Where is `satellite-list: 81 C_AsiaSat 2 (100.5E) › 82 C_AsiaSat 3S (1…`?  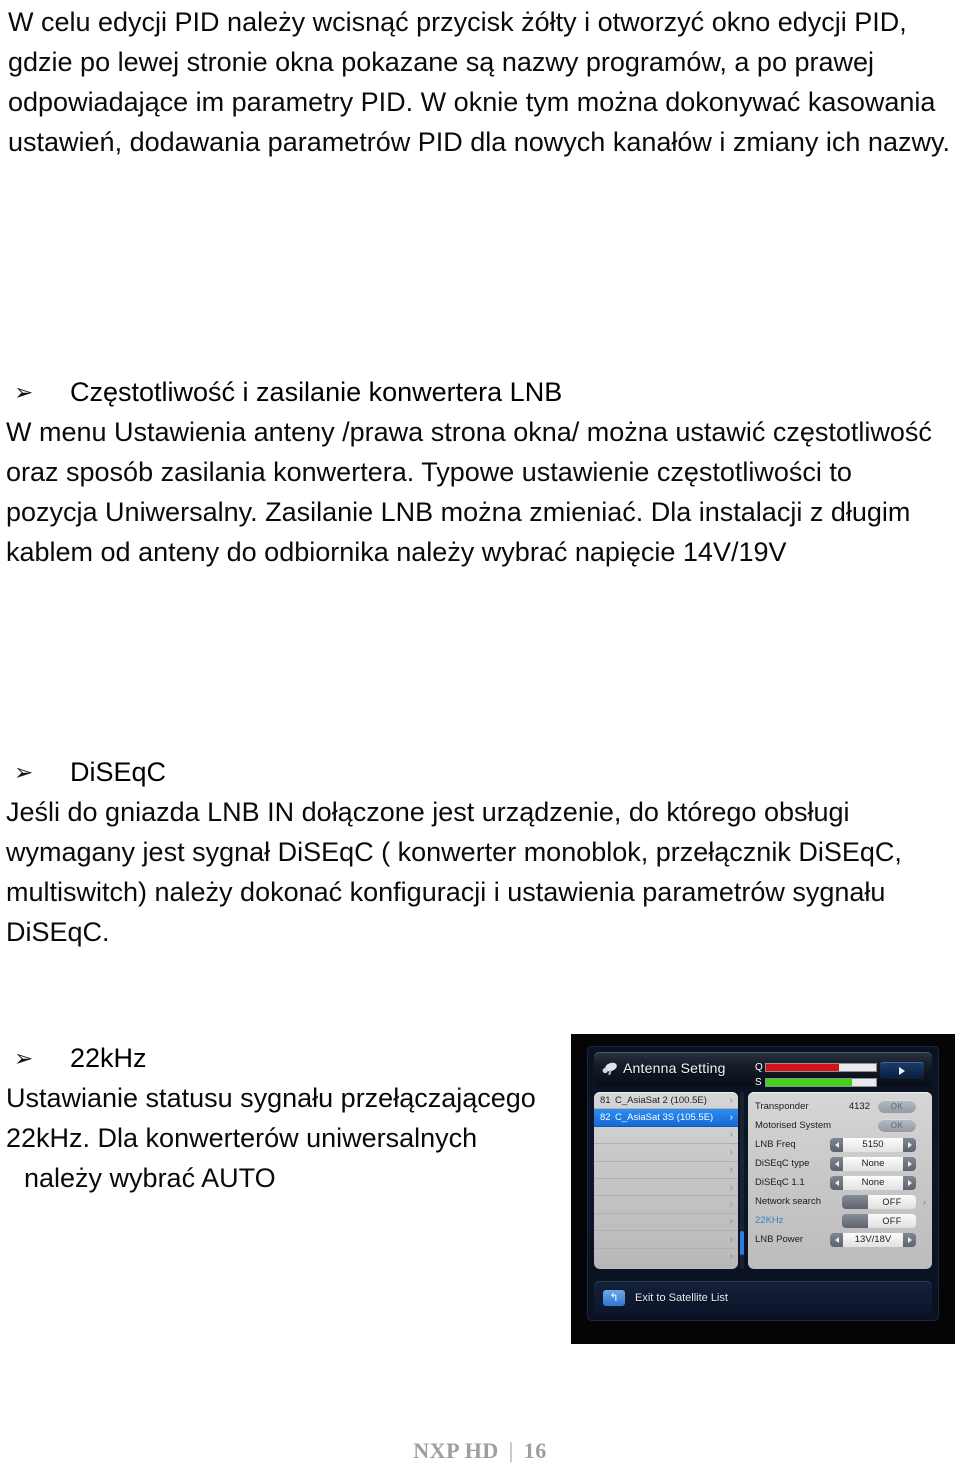 satellite-list: 81 C_AsiaSat 2 (100.5E) › 82 C_AsiaSat 3S (1… is located at coordinates (666, 1180).